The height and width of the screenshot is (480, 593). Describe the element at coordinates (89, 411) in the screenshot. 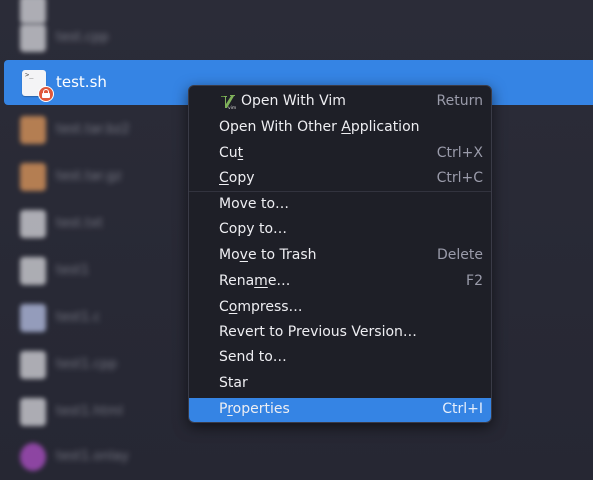

I see `file-name: test1.html` at that location.